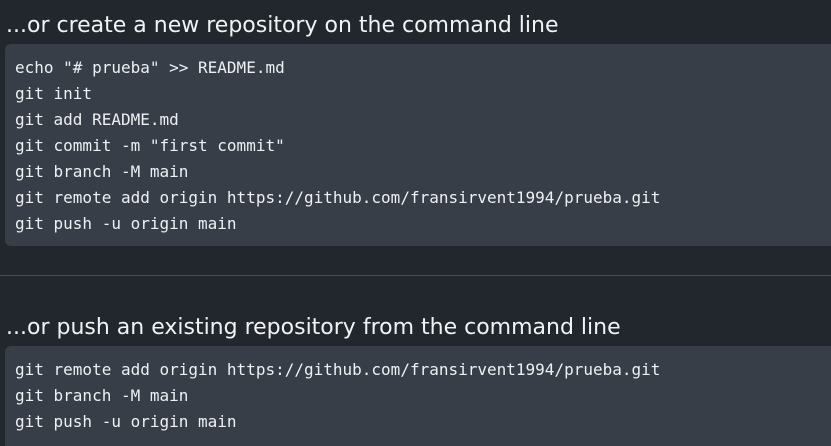 This screenshot has width=831, height=446. Describe the element at coordinates (423, 94) in the screenshot. I see `code-line: git init` at that location.